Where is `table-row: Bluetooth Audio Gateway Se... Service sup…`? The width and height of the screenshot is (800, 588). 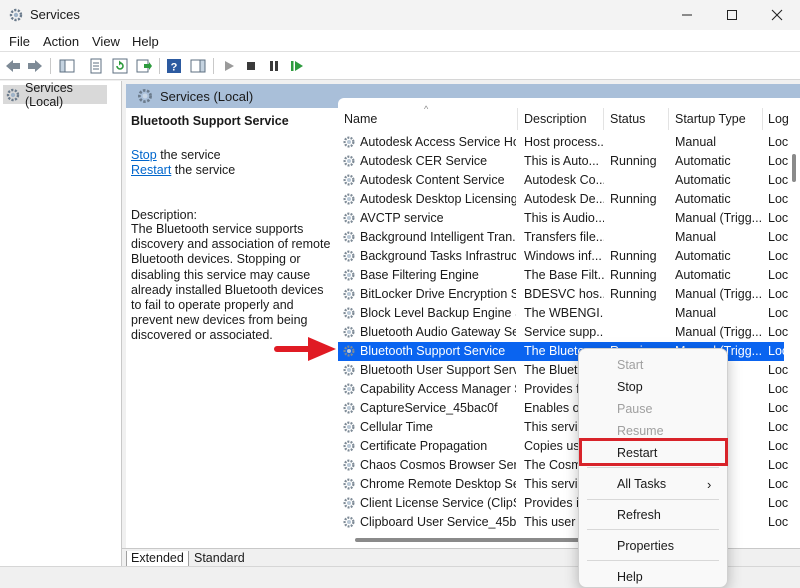 table-row: Bluetooth Audio Gateway Se... Service sup… is located at coordinates (563, 332).